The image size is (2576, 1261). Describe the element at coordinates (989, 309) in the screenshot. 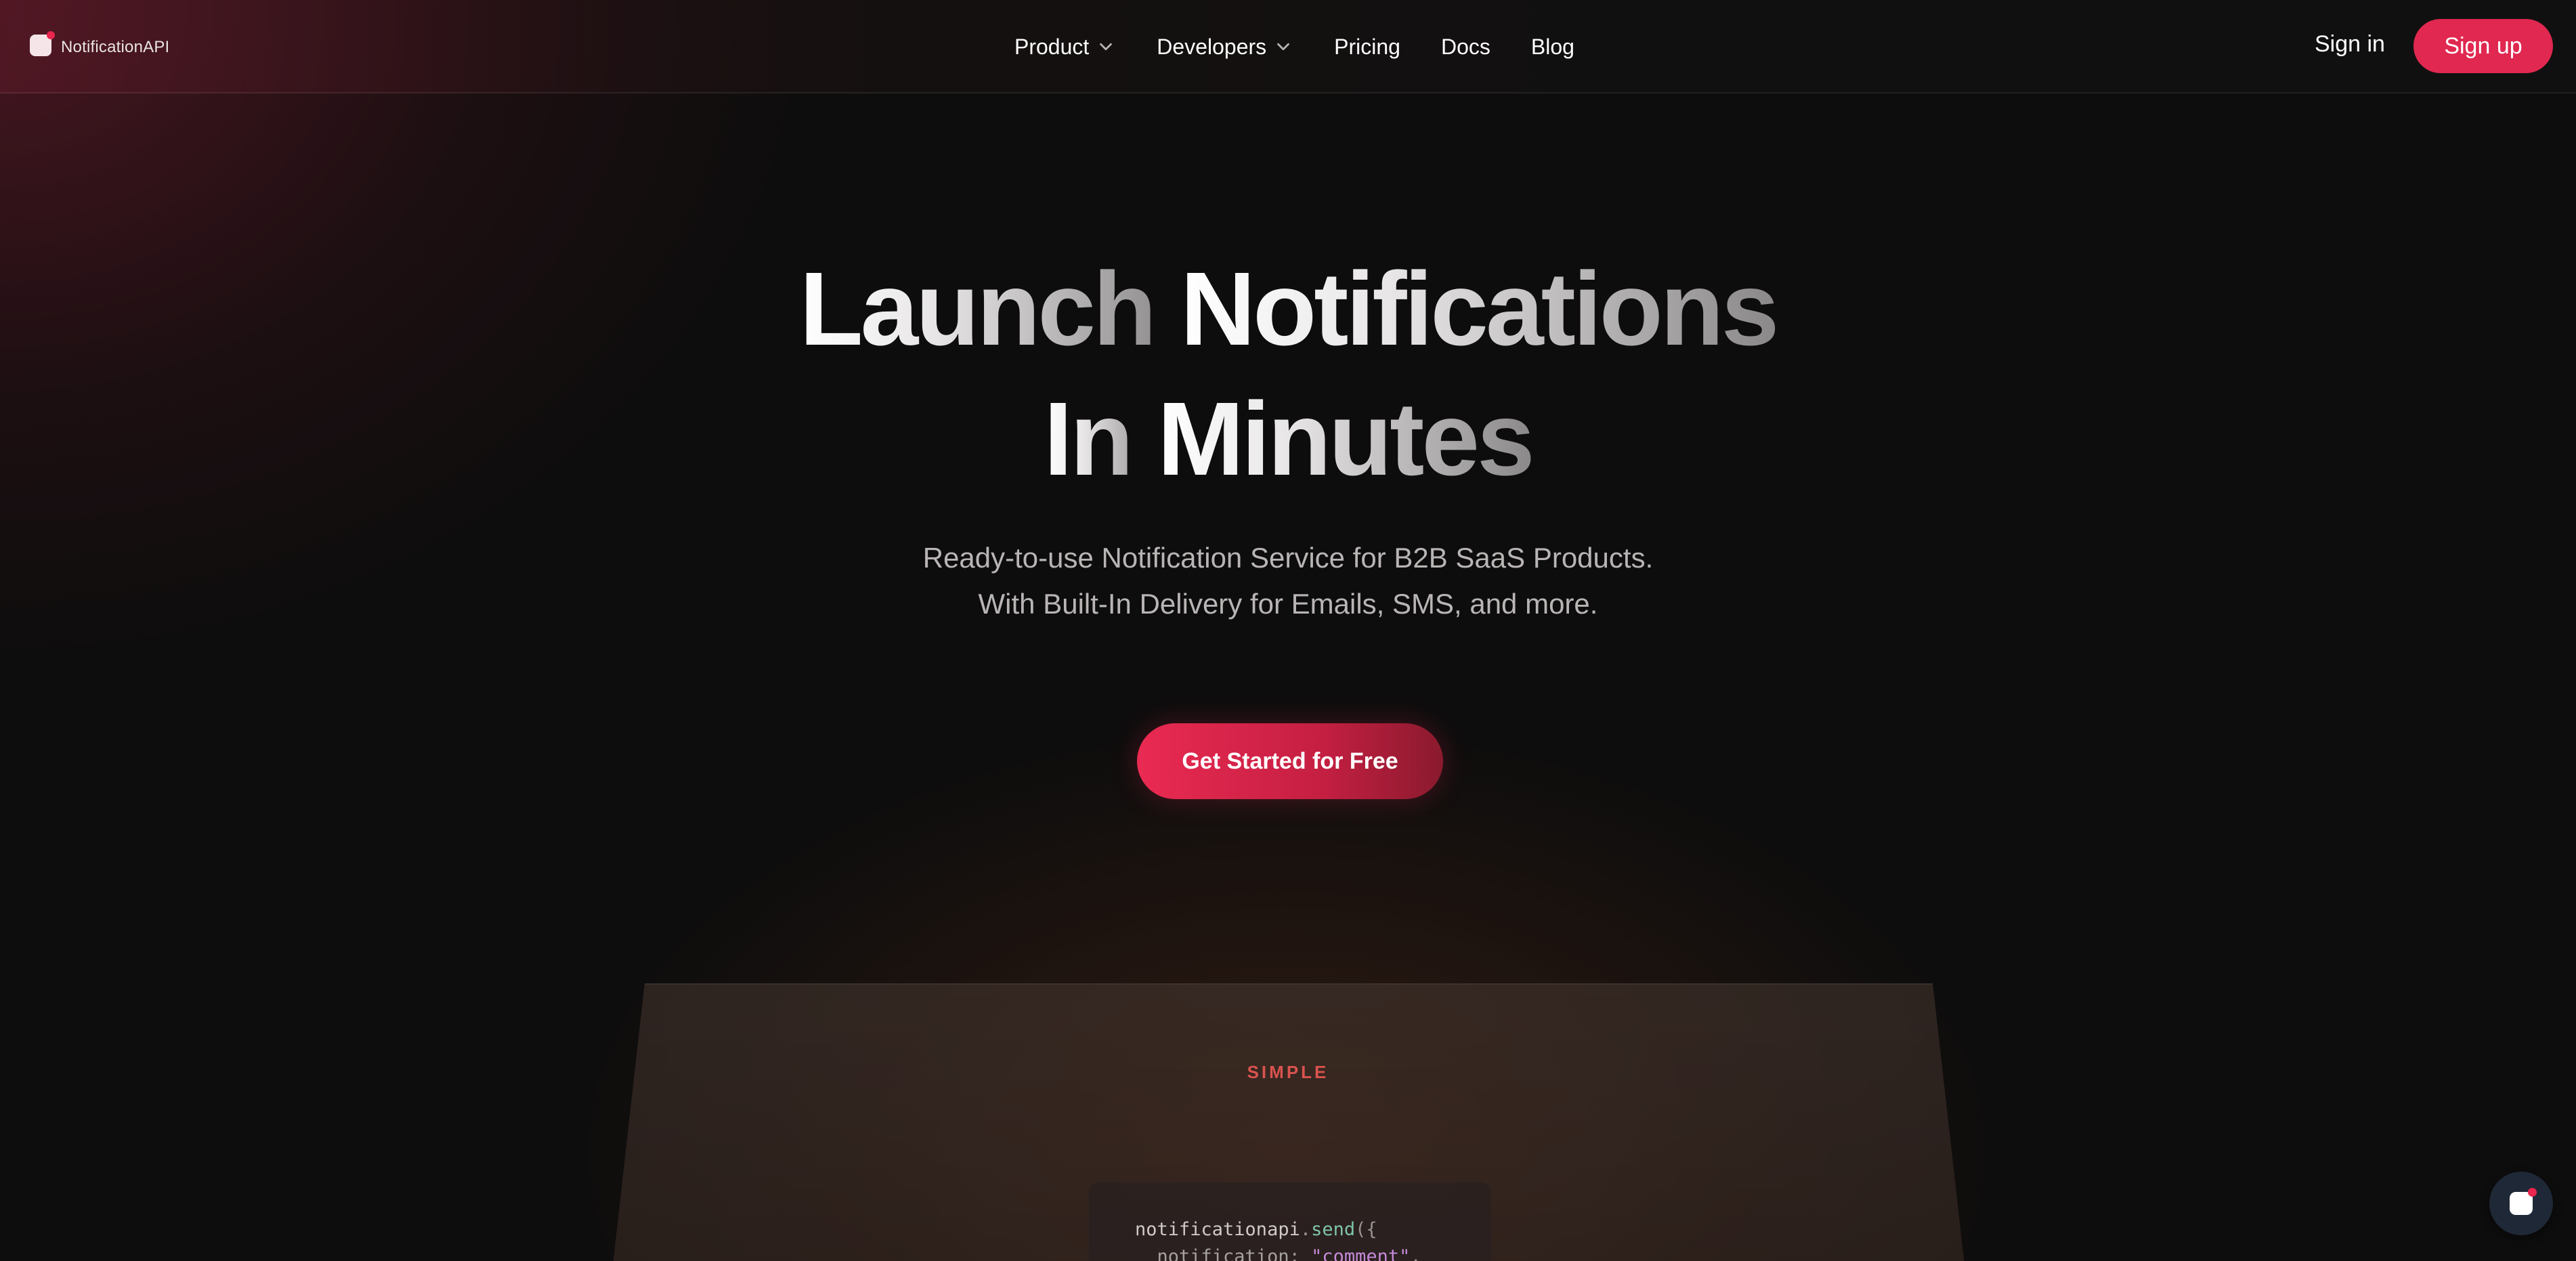

I see `hero-title-part: Launch` at that location.